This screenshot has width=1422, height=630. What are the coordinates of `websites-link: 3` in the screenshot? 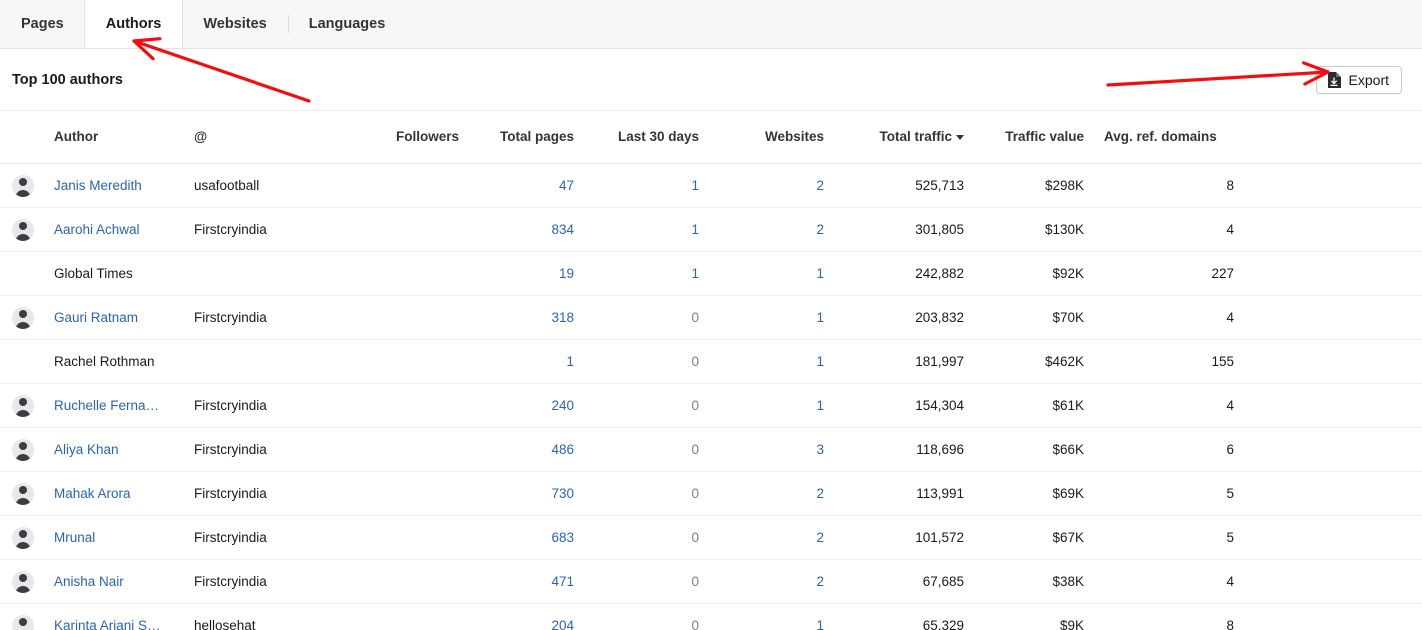 It's located at (820, 449).